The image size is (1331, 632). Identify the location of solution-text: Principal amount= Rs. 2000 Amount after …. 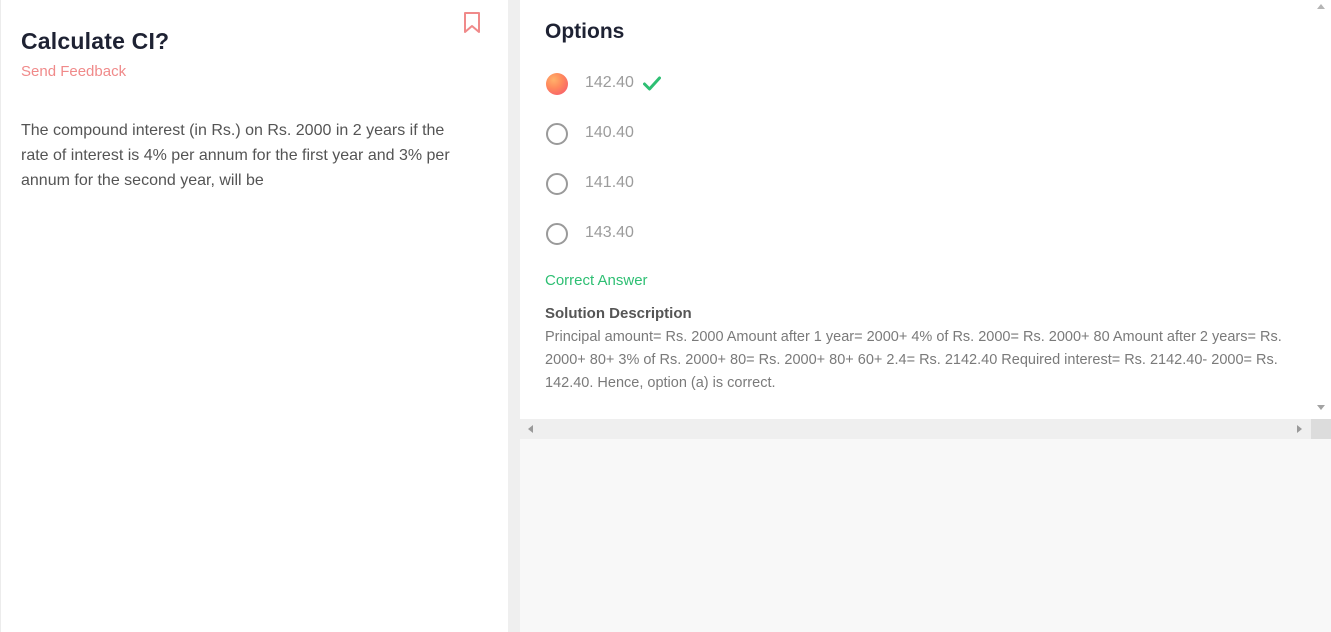
(913, 360).